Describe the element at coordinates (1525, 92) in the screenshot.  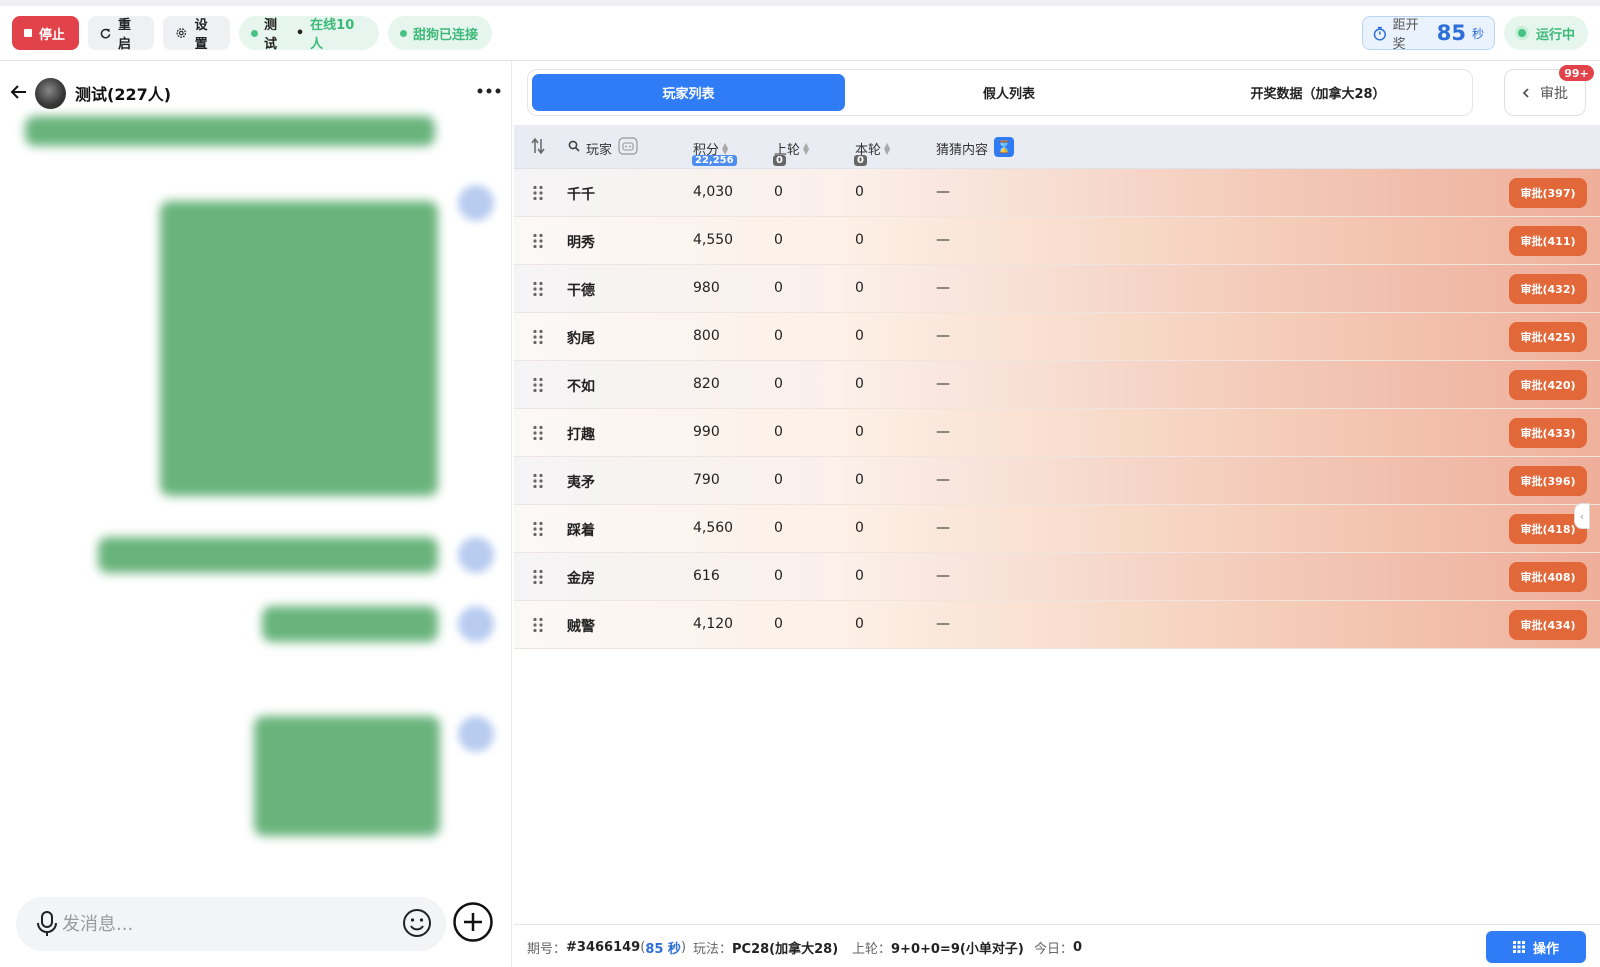
I see `chevron-left-icon` at that location.